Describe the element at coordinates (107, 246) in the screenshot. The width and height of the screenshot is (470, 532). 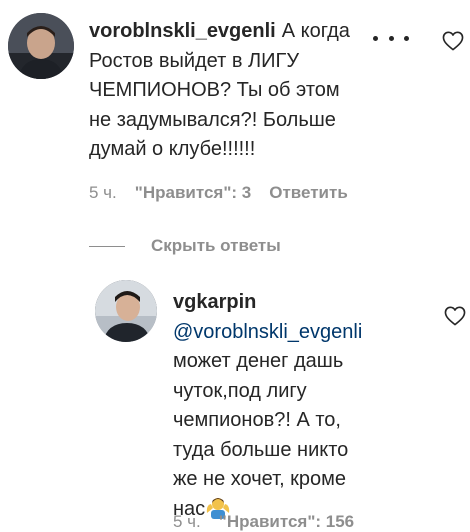
I see `divider-line` at that location.